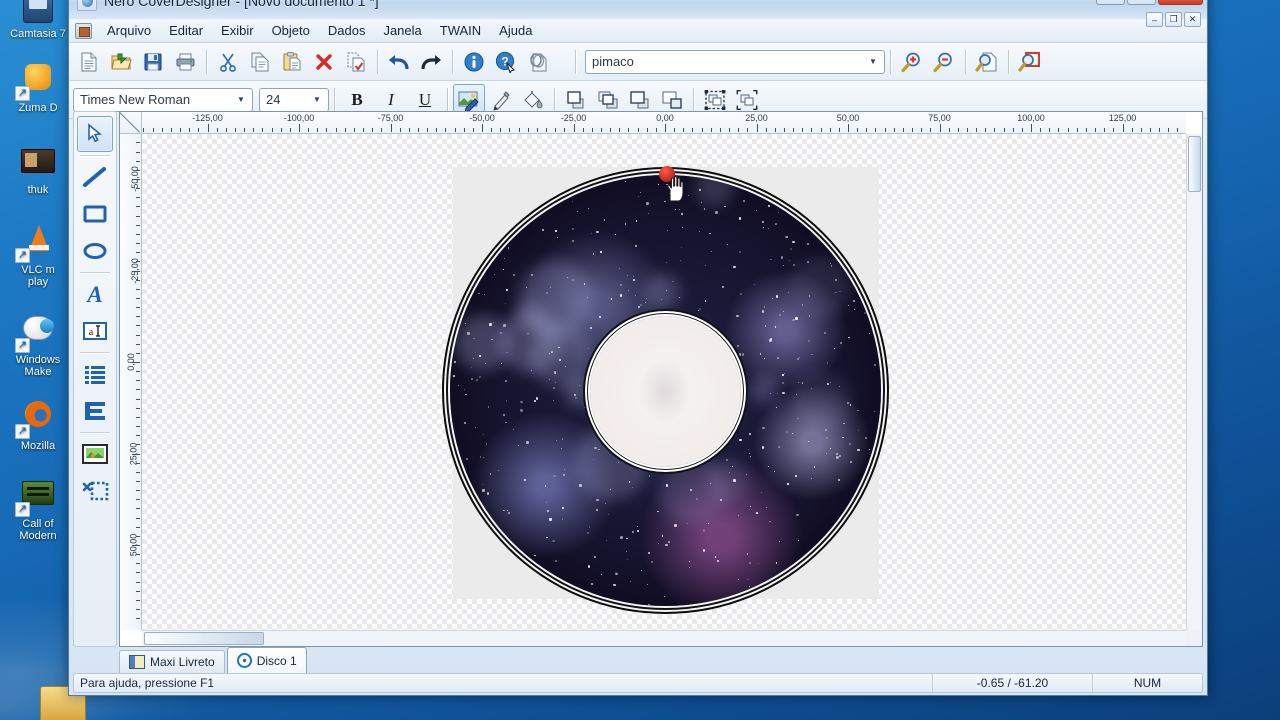 Image resolution: width=1280 pixels, height=720 pixels. What do you see at coordinates (1154, 19) in the screenshot?
I see `mdi-minimize-button: –` at bounding box center [1154, 19].